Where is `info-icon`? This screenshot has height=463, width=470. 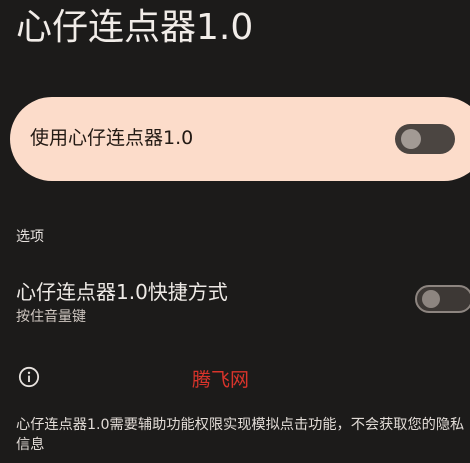
info-icon is located at coordinates (29, 377).